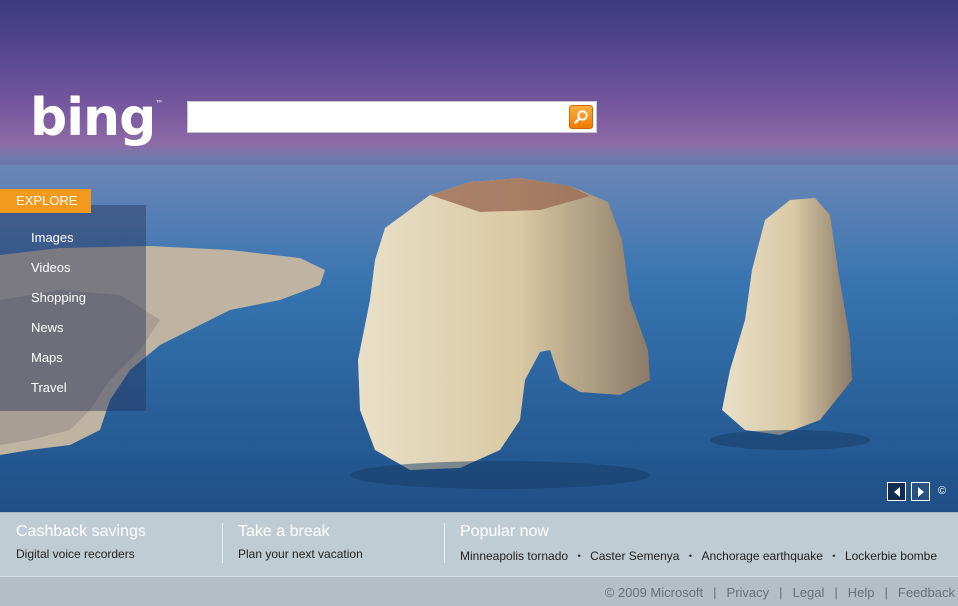 The width and height of the screenshot is (958, 606). What do you see at coordinates (47, 357) in the screenshot?
I see `explore-item-maps: Maps` at bounding box center [47, 357].